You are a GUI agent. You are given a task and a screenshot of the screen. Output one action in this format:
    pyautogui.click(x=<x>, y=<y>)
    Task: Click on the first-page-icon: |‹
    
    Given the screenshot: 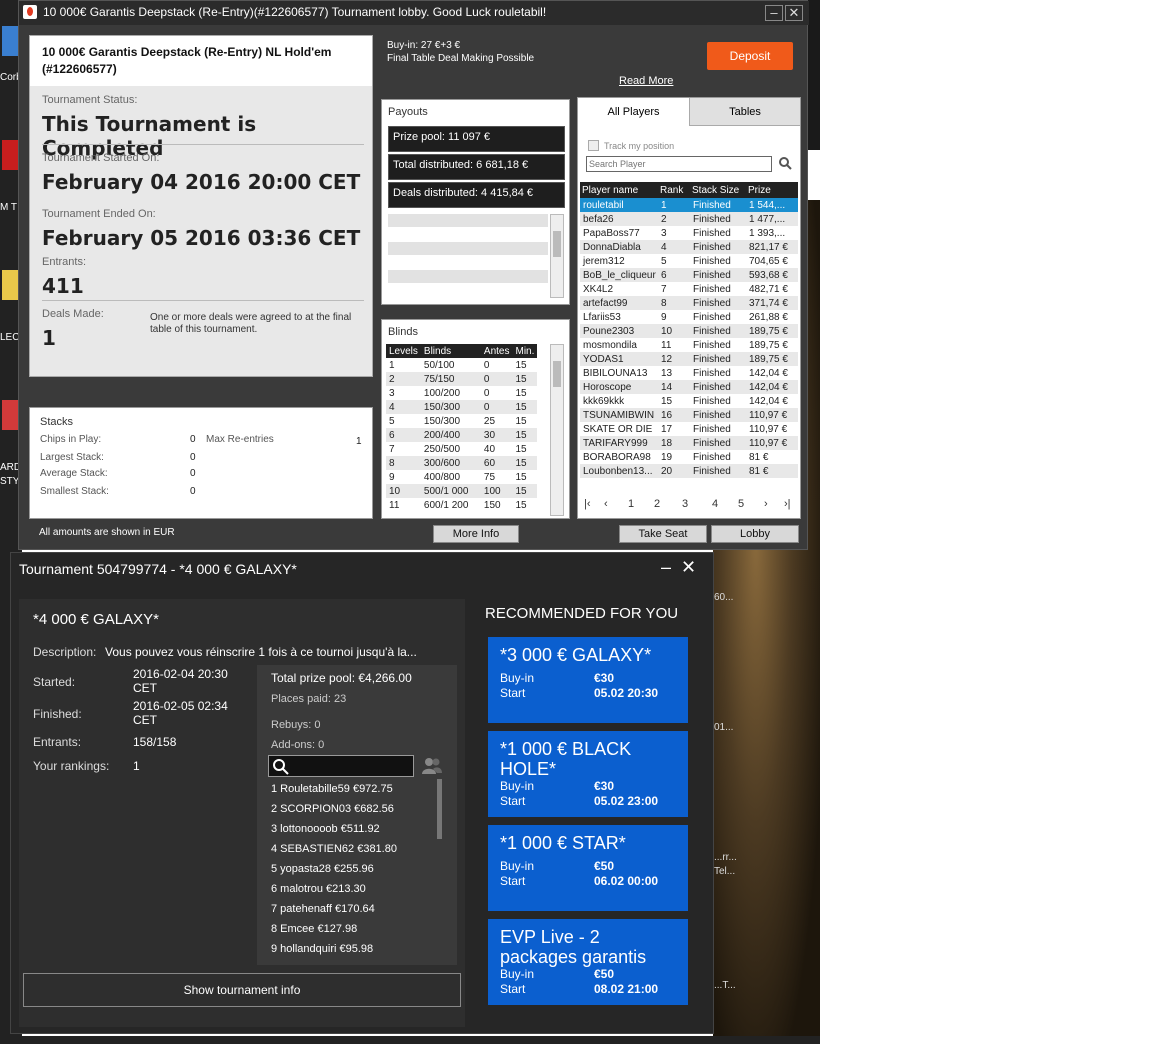 What is the action you would take?
    pyautogui.click(x=587, y=504)
    